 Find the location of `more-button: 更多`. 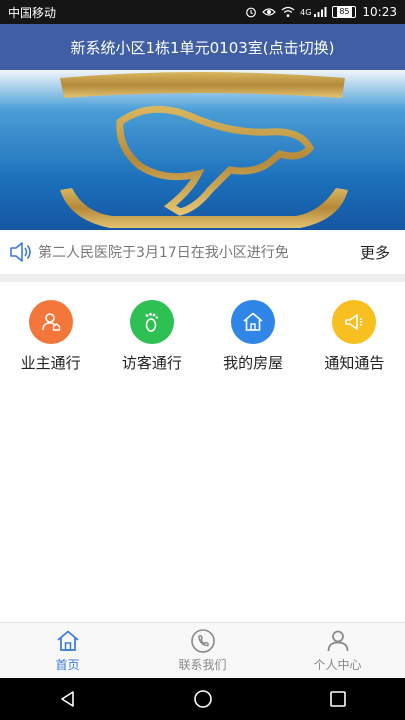

more-button: 更多 is located at coordinates (375, 252).